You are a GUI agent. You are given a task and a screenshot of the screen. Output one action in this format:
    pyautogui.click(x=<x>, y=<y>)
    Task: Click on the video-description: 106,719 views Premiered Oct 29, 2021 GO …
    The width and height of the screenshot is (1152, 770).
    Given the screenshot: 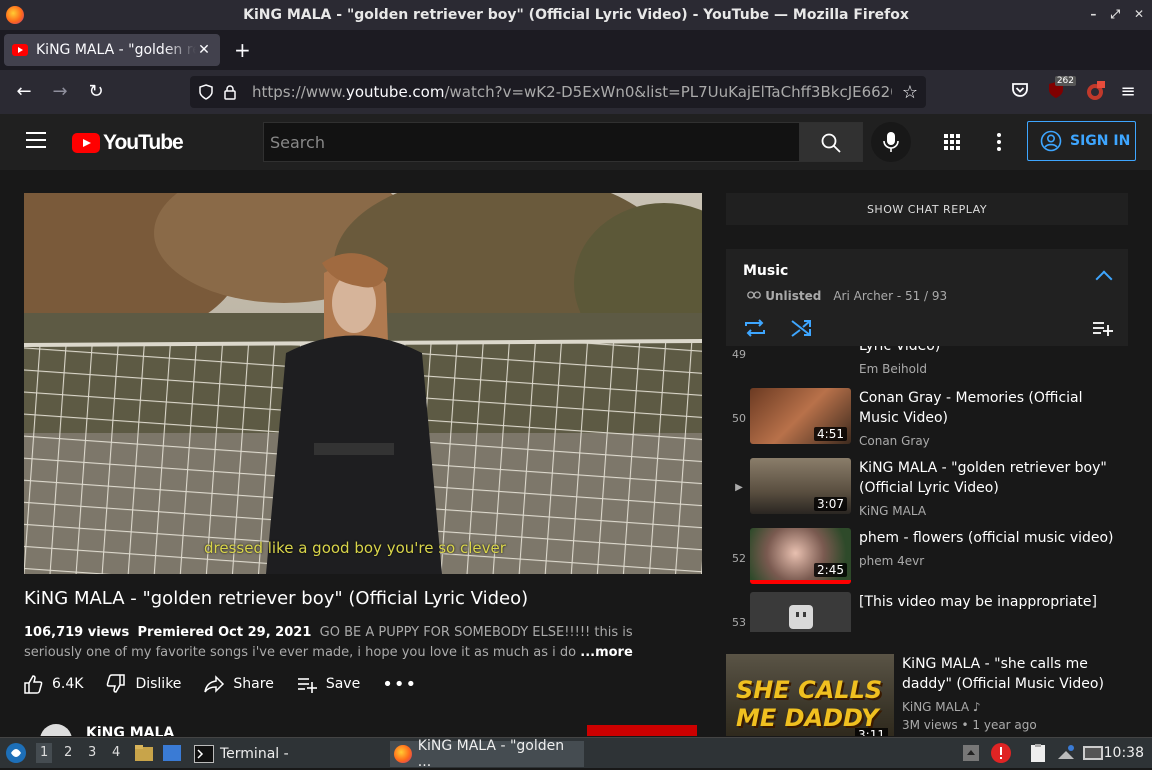 What is the action you would take?
    pyautogui.click(x=344, y=643)
    